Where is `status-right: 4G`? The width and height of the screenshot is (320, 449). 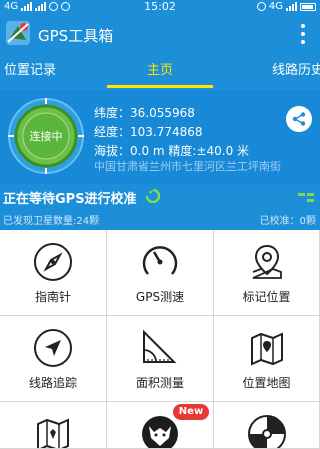 status-right: 4G is located at coordinates (286, 6).